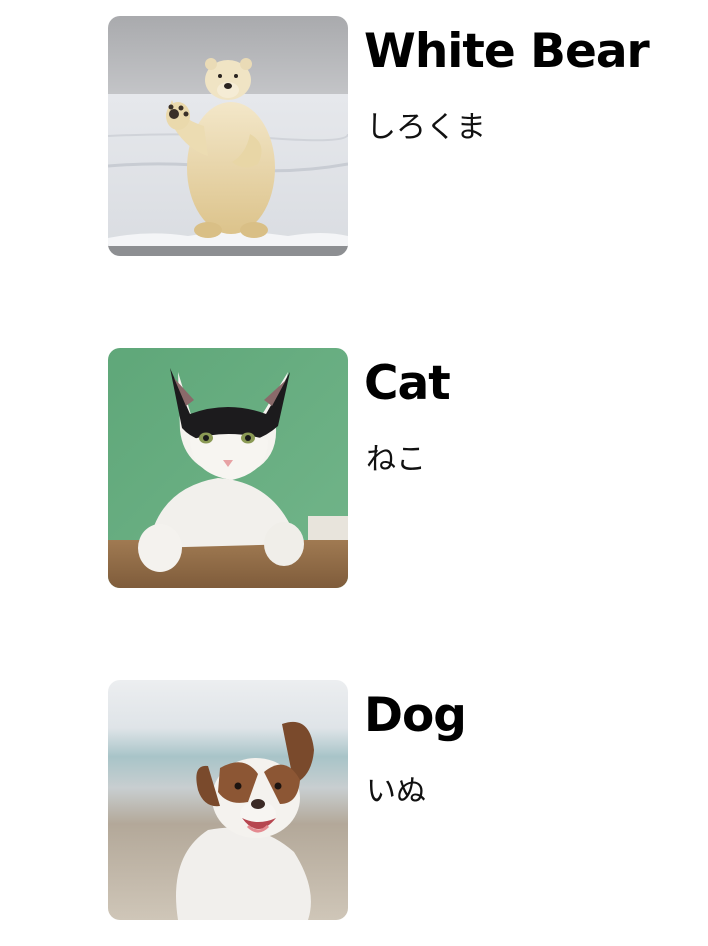 The image size is (708, 946). Describe the element at coordinates (228, 800) in the screenshot. I see `dog-image` at that location.